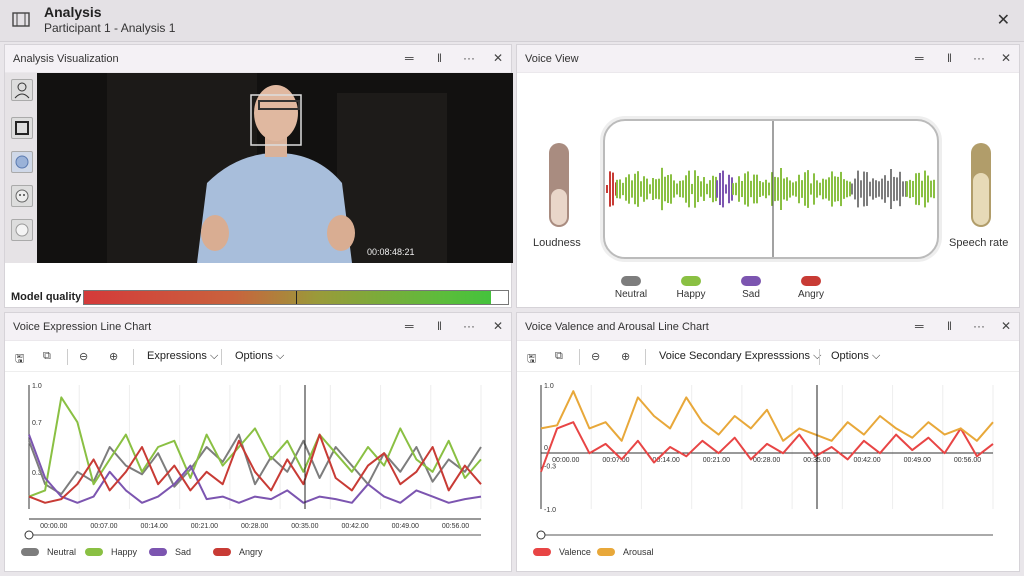  I want to click on speech-rate-label: Speech rate, so click(979, 243).